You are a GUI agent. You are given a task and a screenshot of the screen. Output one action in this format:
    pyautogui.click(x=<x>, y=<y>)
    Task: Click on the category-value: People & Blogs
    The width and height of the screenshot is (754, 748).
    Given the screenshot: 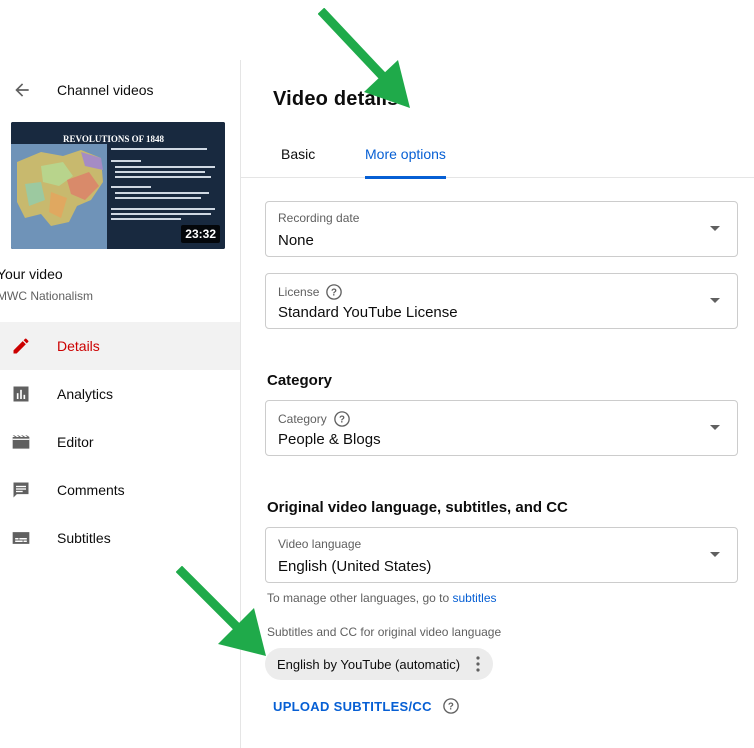 What is the action you would take?
    pyautogui.click(x=329, y=439)
    